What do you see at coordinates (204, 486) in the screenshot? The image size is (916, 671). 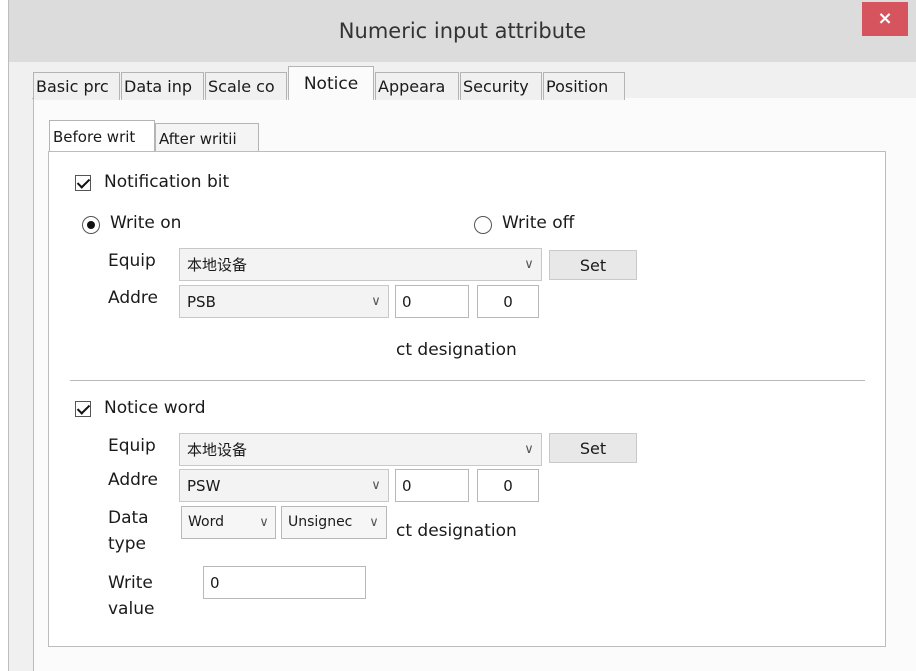 I see `word-address-type-value: PSW` at bounding box center [204, 486].